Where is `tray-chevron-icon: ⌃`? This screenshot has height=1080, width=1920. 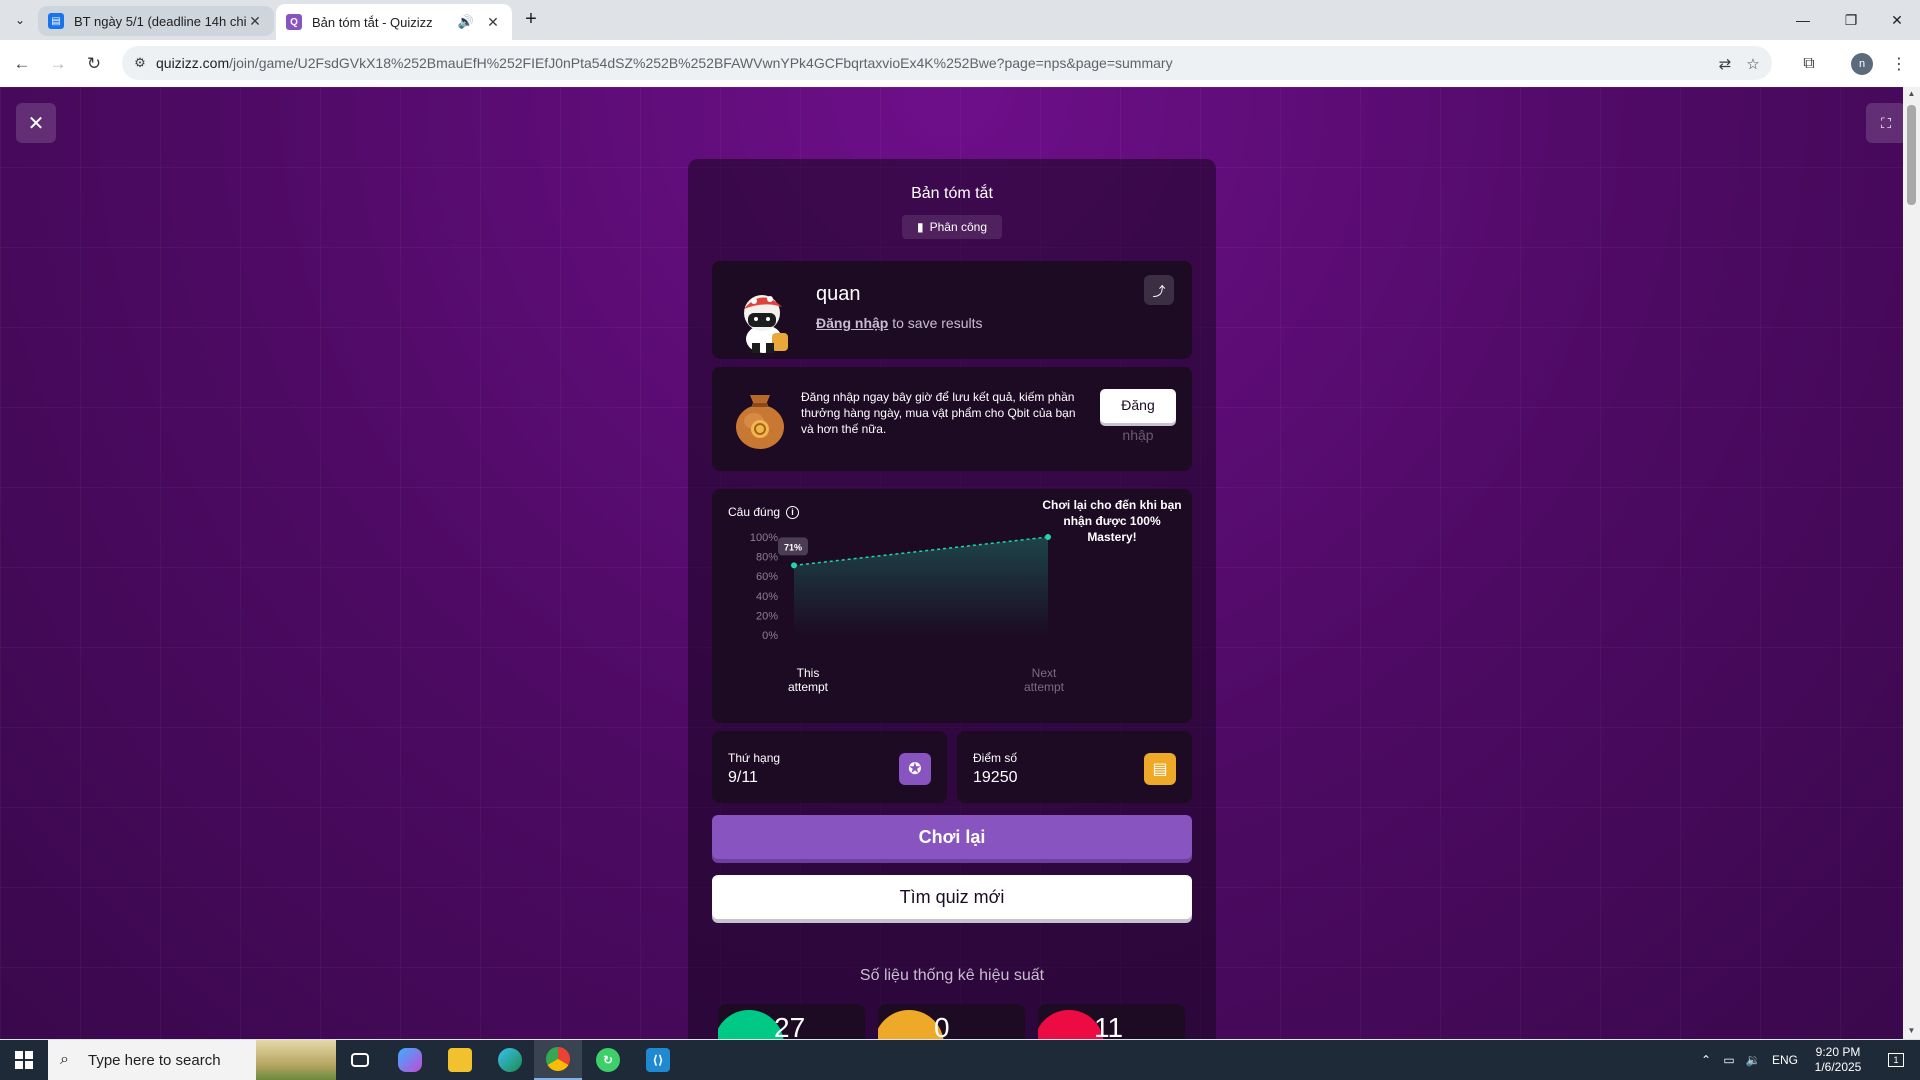 tray-chevron-icon: ⌃ is located at coordinates (1706, 1060).